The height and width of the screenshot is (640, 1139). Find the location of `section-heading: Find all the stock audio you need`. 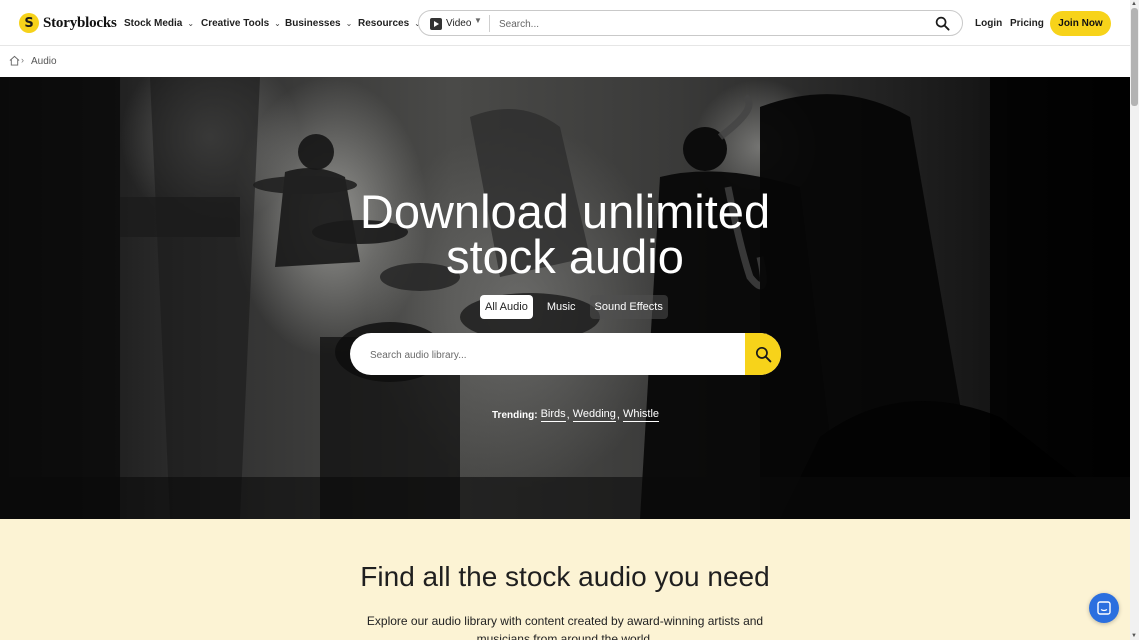

section-heading: Find all the stock audio you need is located at coordinates (565, 576).